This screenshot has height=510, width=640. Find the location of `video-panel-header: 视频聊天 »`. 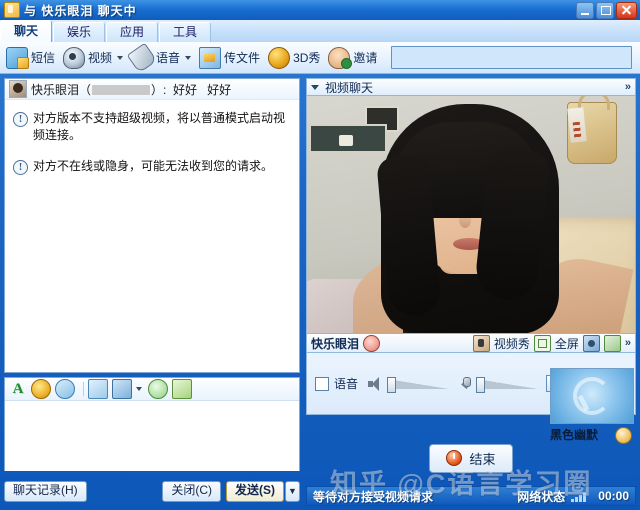

video-panel-header: 视频聊天 » is located at coordinates (471, 87).